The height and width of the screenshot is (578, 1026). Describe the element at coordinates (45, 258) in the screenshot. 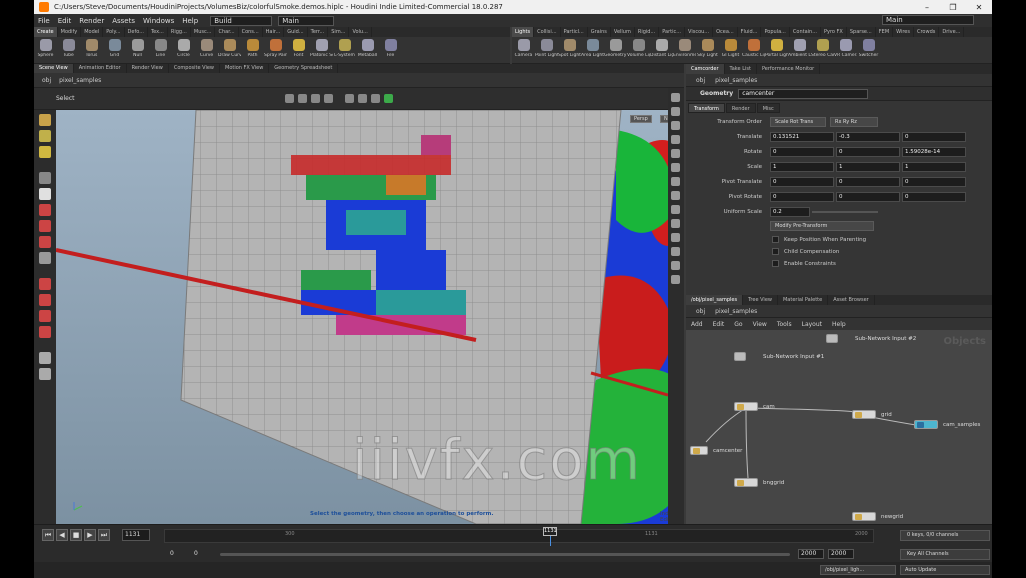

I see `snap-icon` at that location.